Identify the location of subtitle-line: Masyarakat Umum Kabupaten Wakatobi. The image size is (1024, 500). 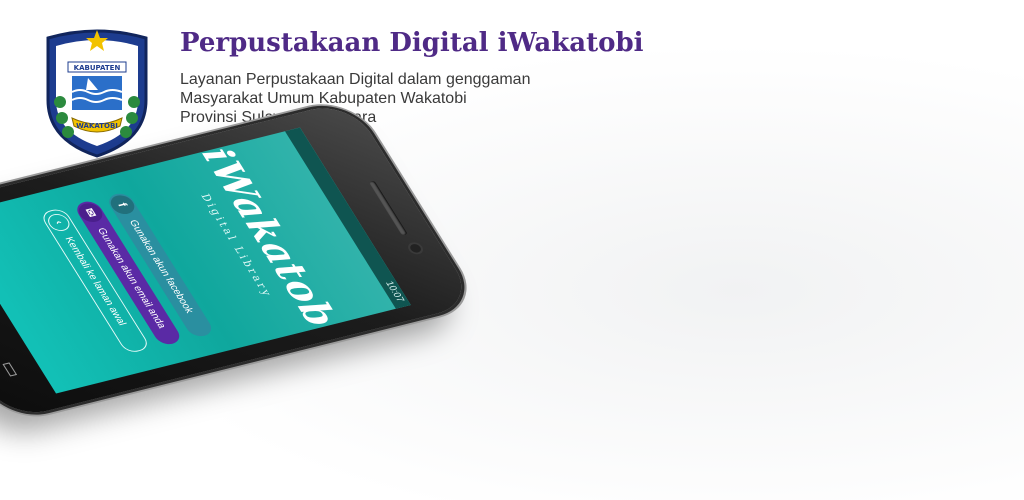
(323, 98).